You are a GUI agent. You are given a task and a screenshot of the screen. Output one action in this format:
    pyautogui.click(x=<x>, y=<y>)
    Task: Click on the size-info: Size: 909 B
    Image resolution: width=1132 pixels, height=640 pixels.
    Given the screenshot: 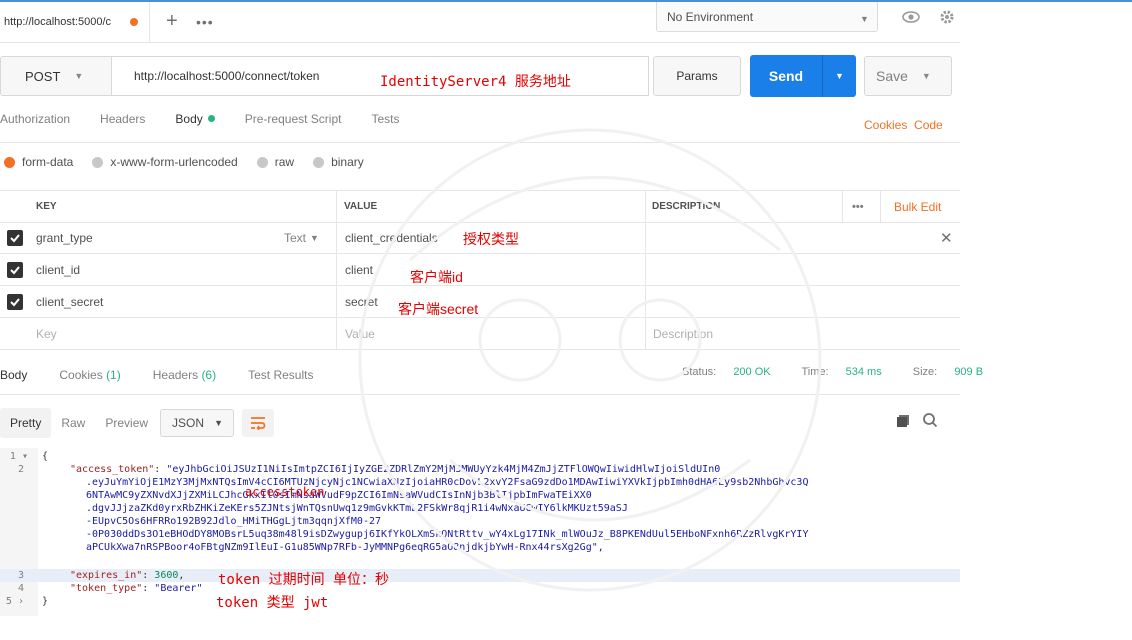 What is the action you would take?
    pyautogui.click(x=955, y=372)
    